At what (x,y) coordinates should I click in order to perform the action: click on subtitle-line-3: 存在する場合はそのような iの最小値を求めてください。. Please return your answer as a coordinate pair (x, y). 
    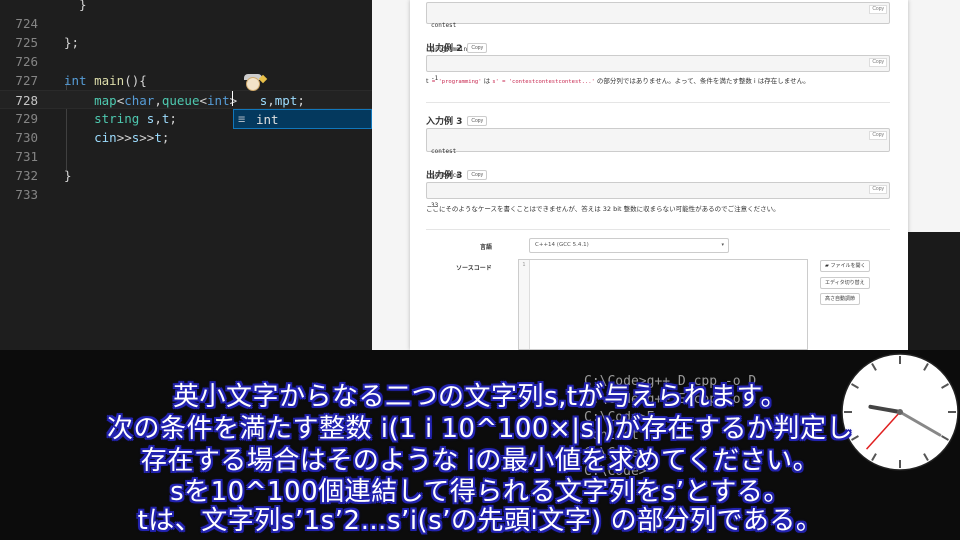
    Looking at the image, I should click on (480, 461).